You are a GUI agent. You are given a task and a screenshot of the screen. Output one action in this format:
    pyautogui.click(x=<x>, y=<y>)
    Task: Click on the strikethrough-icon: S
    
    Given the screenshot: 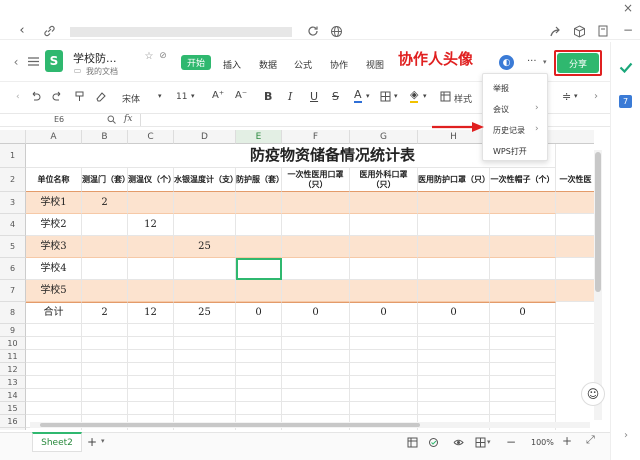 What is the action you would take?
    pyautogui.click(x=335, y=96)
    